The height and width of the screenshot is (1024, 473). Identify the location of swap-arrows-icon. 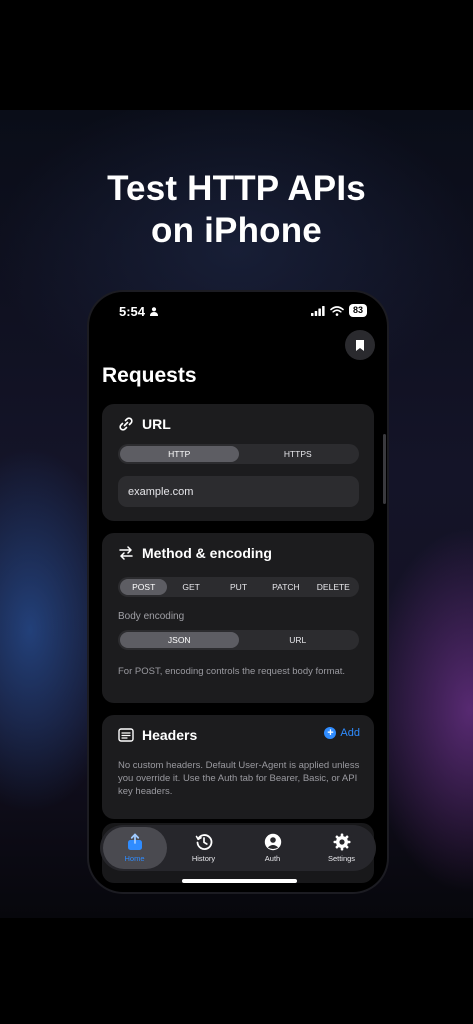
(126, 553).